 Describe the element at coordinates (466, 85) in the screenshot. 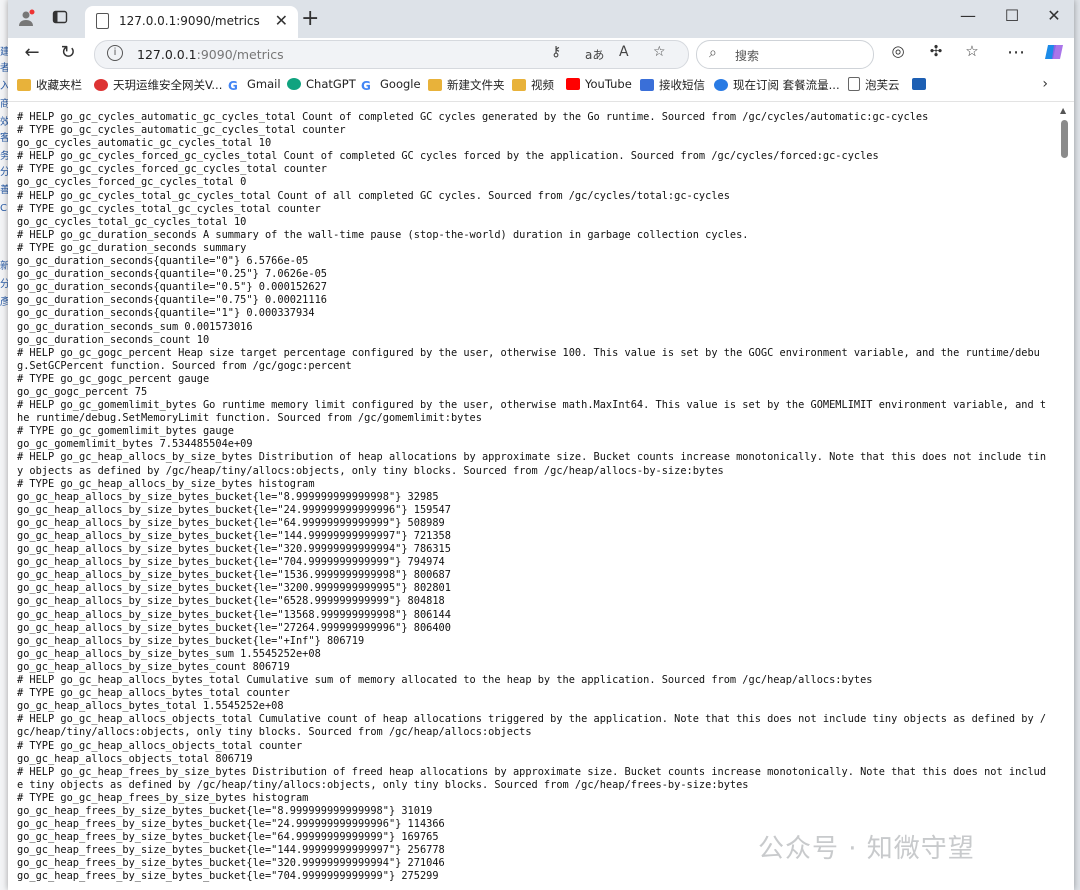

I see `bookmark-item: 新建文件夹` at that location.